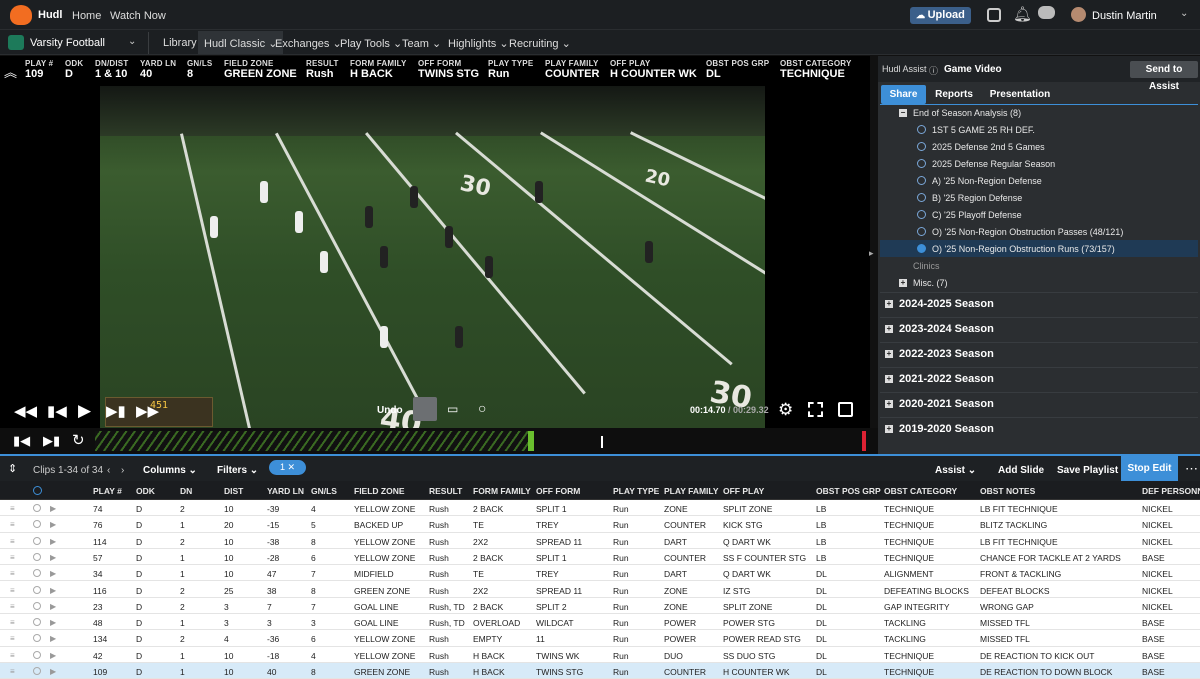  Describe the element at coordinates (1039, 329) in the screenshot. I see `season-2023-2024: +2023-2024 Season` at that location.